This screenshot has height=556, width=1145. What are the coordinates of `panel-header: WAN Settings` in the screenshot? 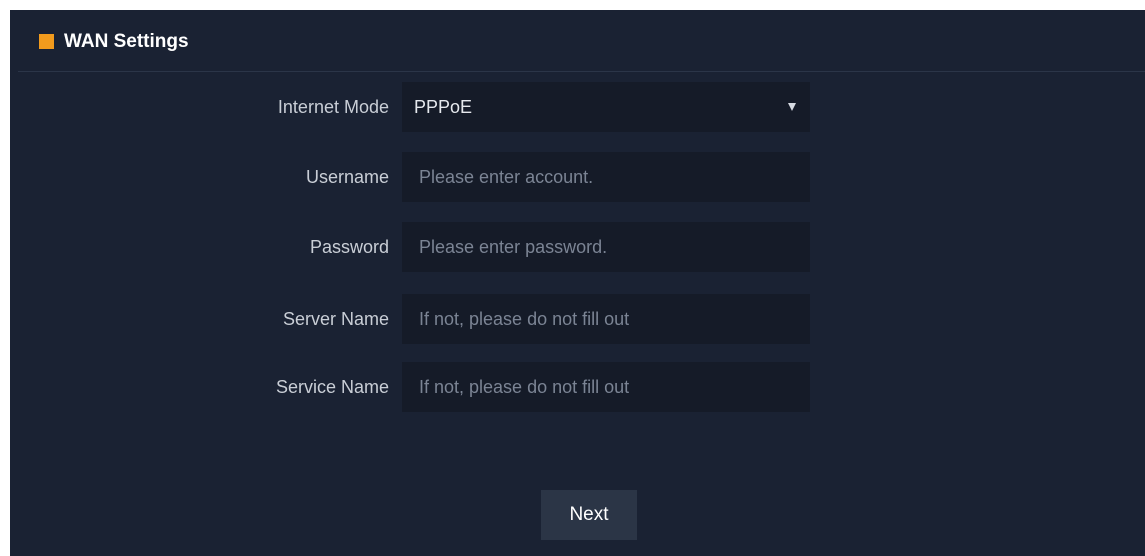 It's located at (577, 40).